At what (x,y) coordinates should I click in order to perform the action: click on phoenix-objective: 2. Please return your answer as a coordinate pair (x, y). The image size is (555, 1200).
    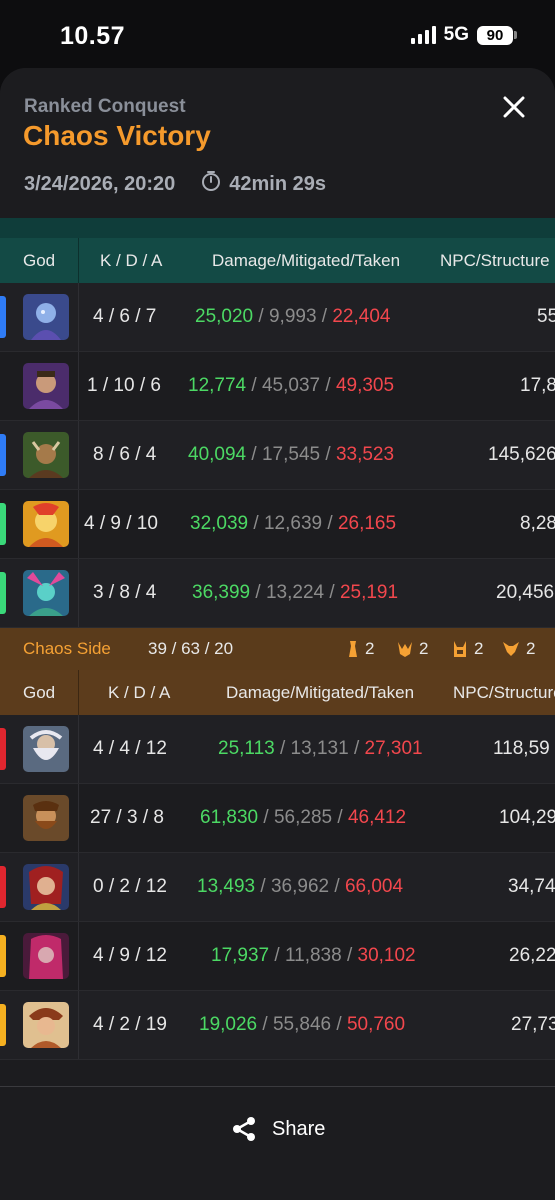
    Looking at the image, I should click on (412, 649).